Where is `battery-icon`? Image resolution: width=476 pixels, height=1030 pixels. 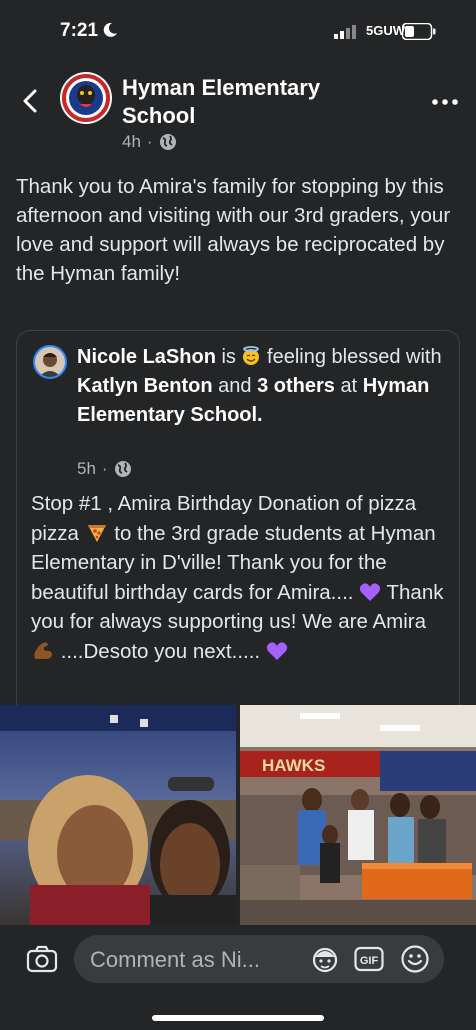 battery-icon is located at coordinates (419, 31).